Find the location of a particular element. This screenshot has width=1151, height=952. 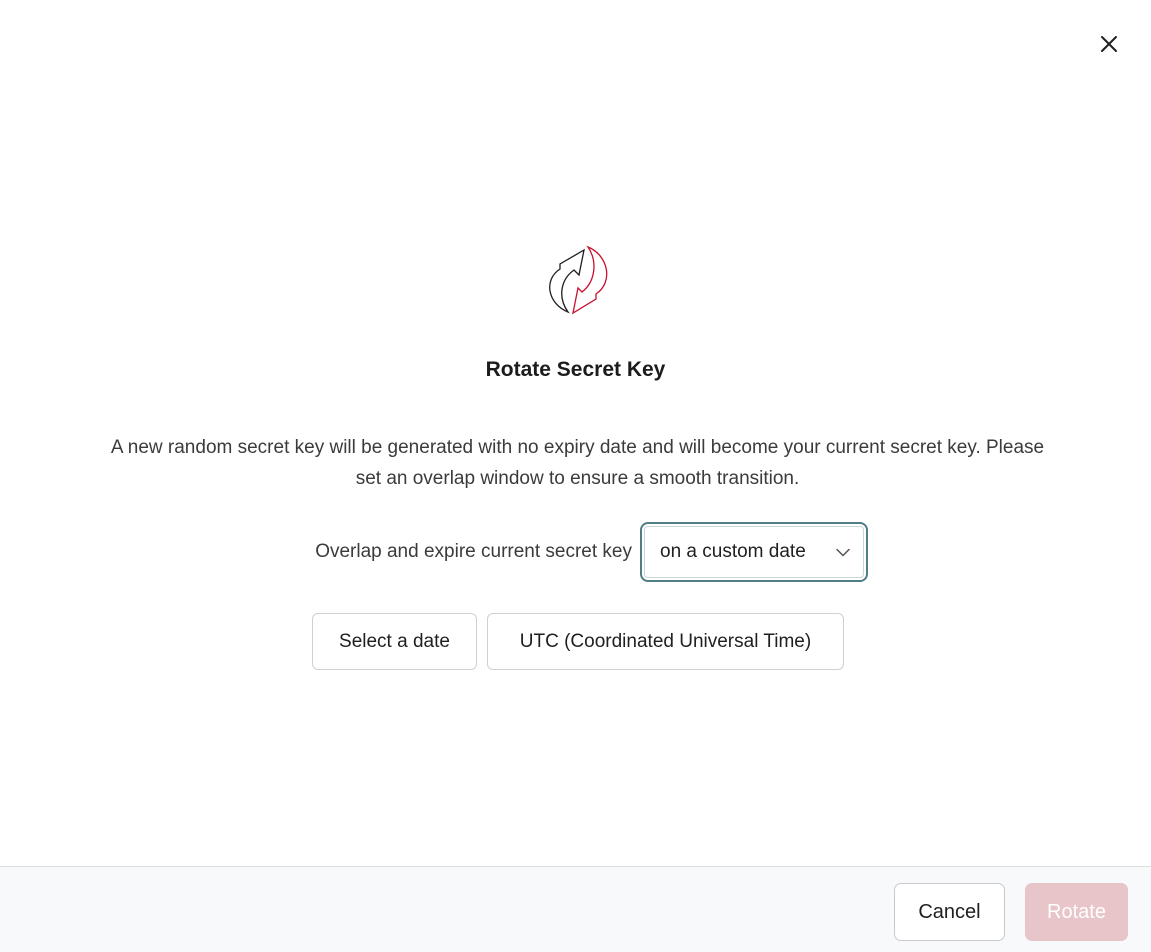

close-button is located at coordinates (1109, 44).